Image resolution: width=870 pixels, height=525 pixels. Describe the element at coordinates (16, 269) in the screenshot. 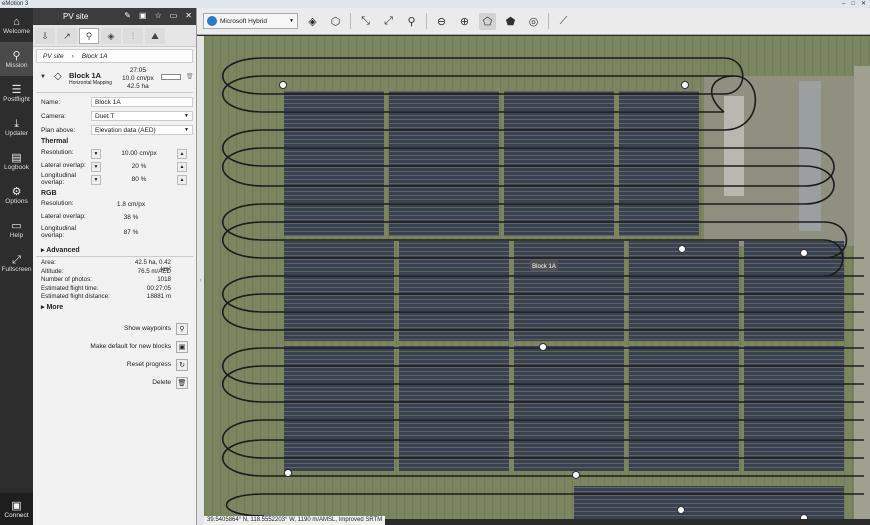

I see `nav-fullscreen-label: Fullscreen` at that location.